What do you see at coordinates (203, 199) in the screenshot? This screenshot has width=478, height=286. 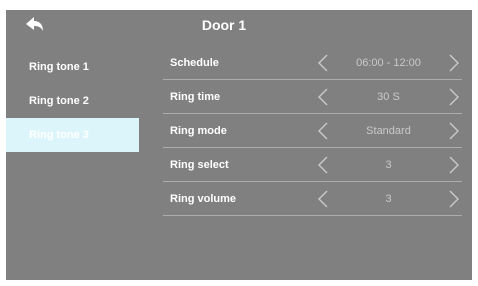 I see `setting-label: Ring volume` at bounding box center [203, 199].